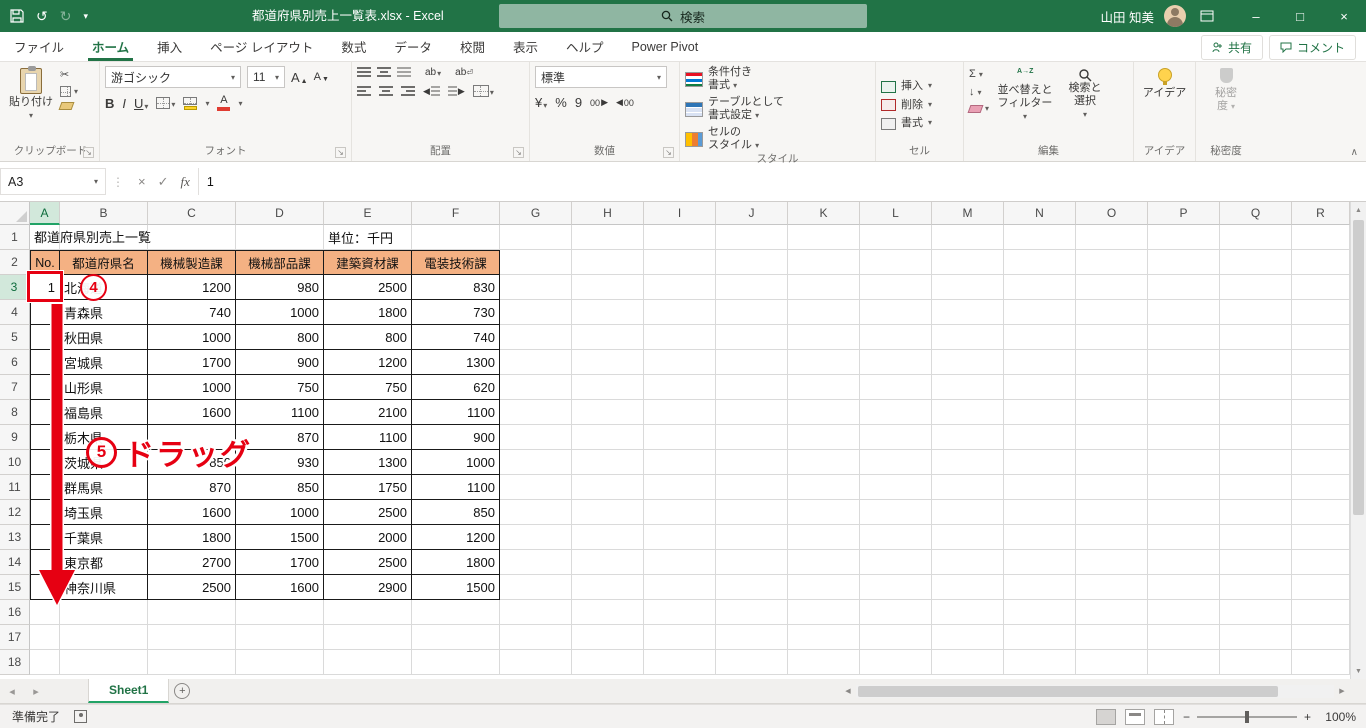  Describe the element at coordinates (1040, 637) in the screenshot. I see `cell-N17` at that location.